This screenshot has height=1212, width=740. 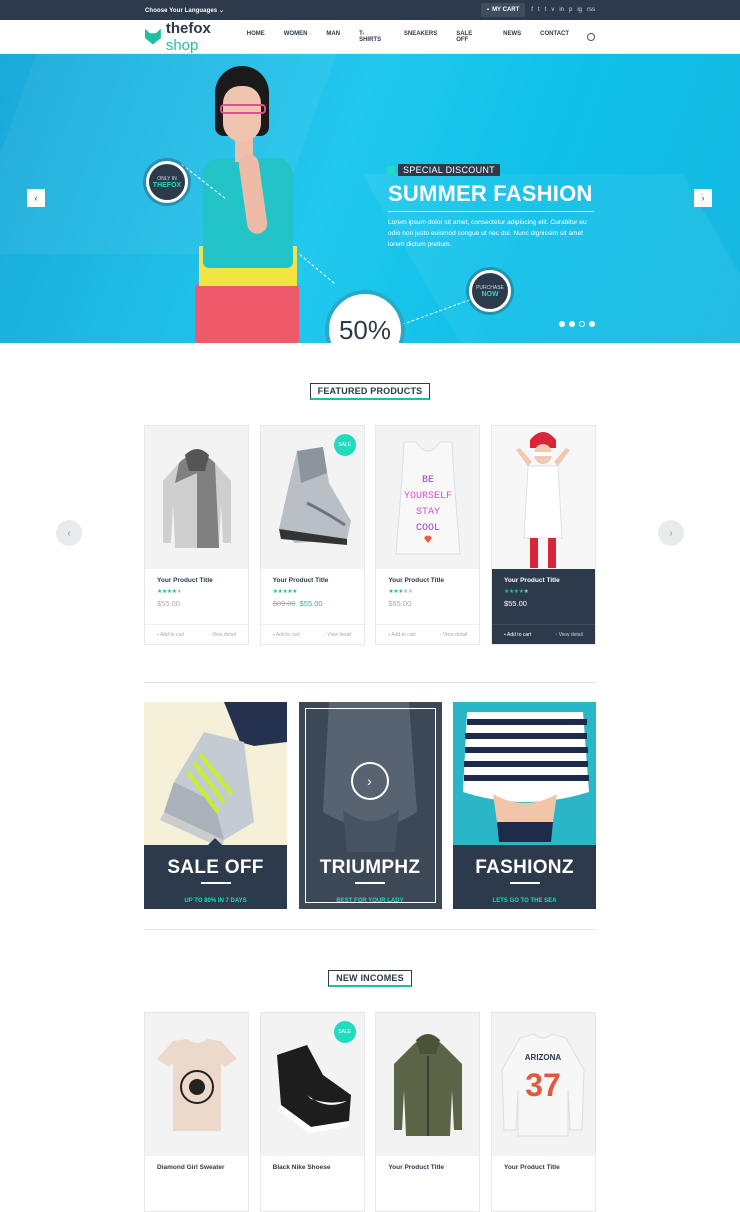 I want to click on menu-sale-off: SALE OFF, so click(x=470, y=37).